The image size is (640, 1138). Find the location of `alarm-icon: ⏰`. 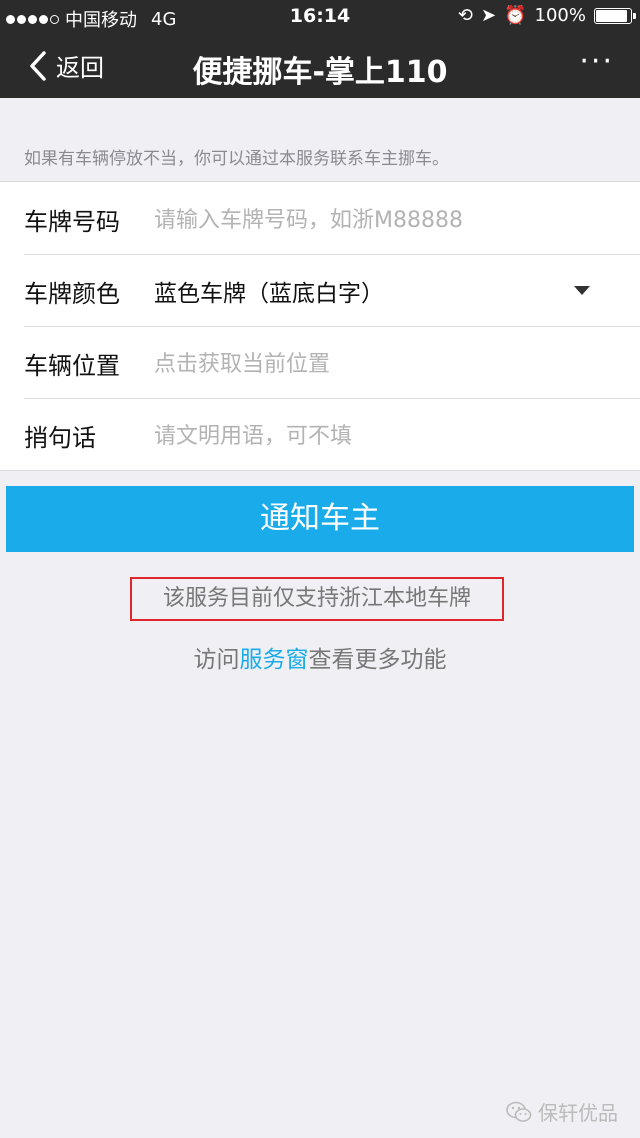

alarm-icon: ⏰ is located at coordinates (515, 15).